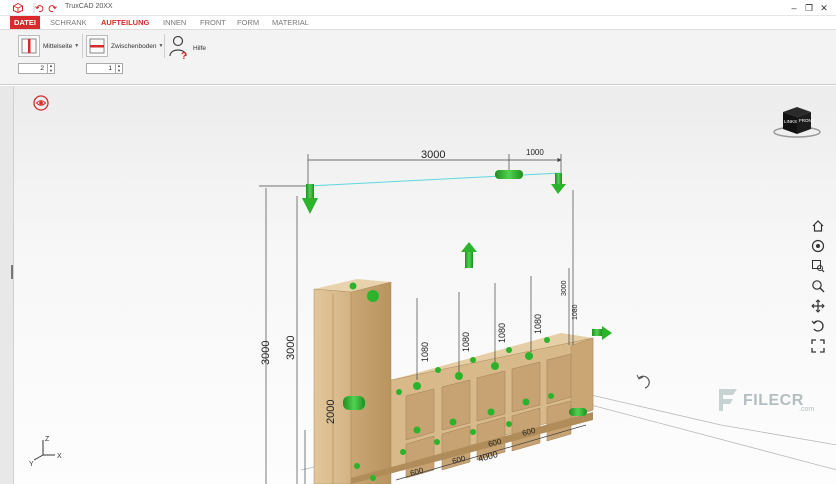  What do you see at coordinates (773, 400) in the screenshot?
I see `watermark-brand: FILECR` at bounding box center [773, 400].